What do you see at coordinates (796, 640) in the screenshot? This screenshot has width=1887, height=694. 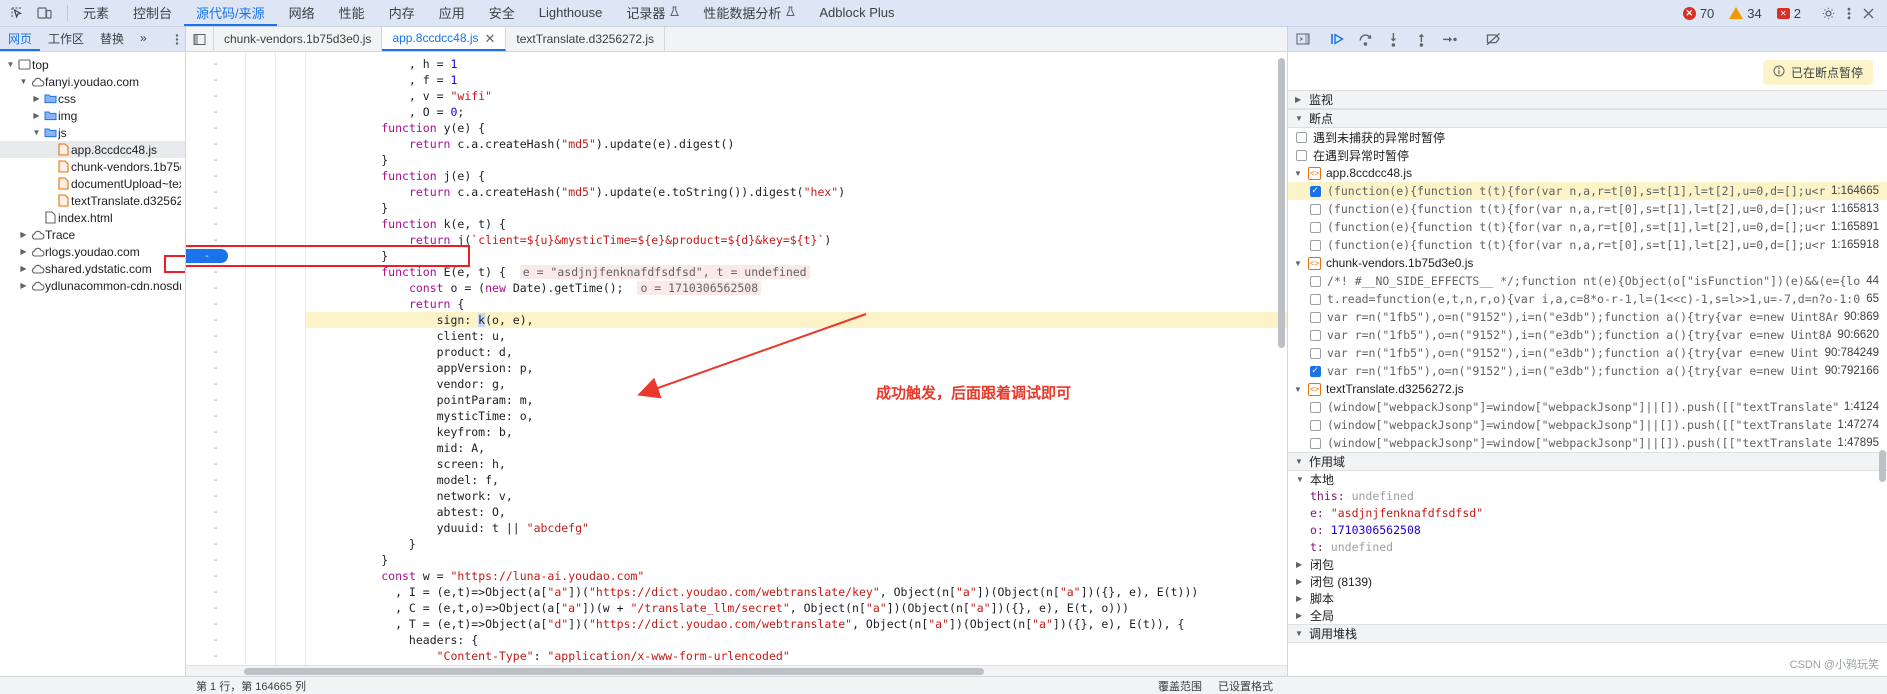 I see `code-line: headers: {` at bounding box center [796, 640].